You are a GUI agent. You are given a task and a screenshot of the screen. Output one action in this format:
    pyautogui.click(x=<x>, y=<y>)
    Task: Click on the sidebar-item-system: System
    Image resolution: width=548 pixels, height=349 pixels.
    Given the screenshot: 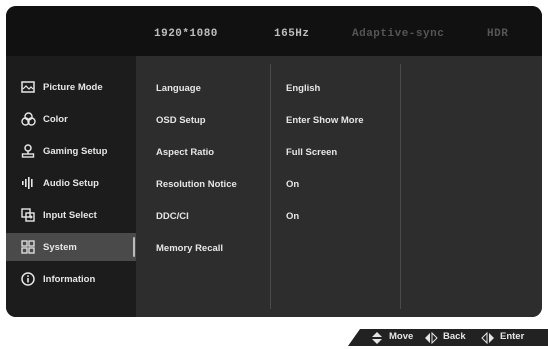 What is the action you would take?
    pyautogui.click(x=71, y=247)
    